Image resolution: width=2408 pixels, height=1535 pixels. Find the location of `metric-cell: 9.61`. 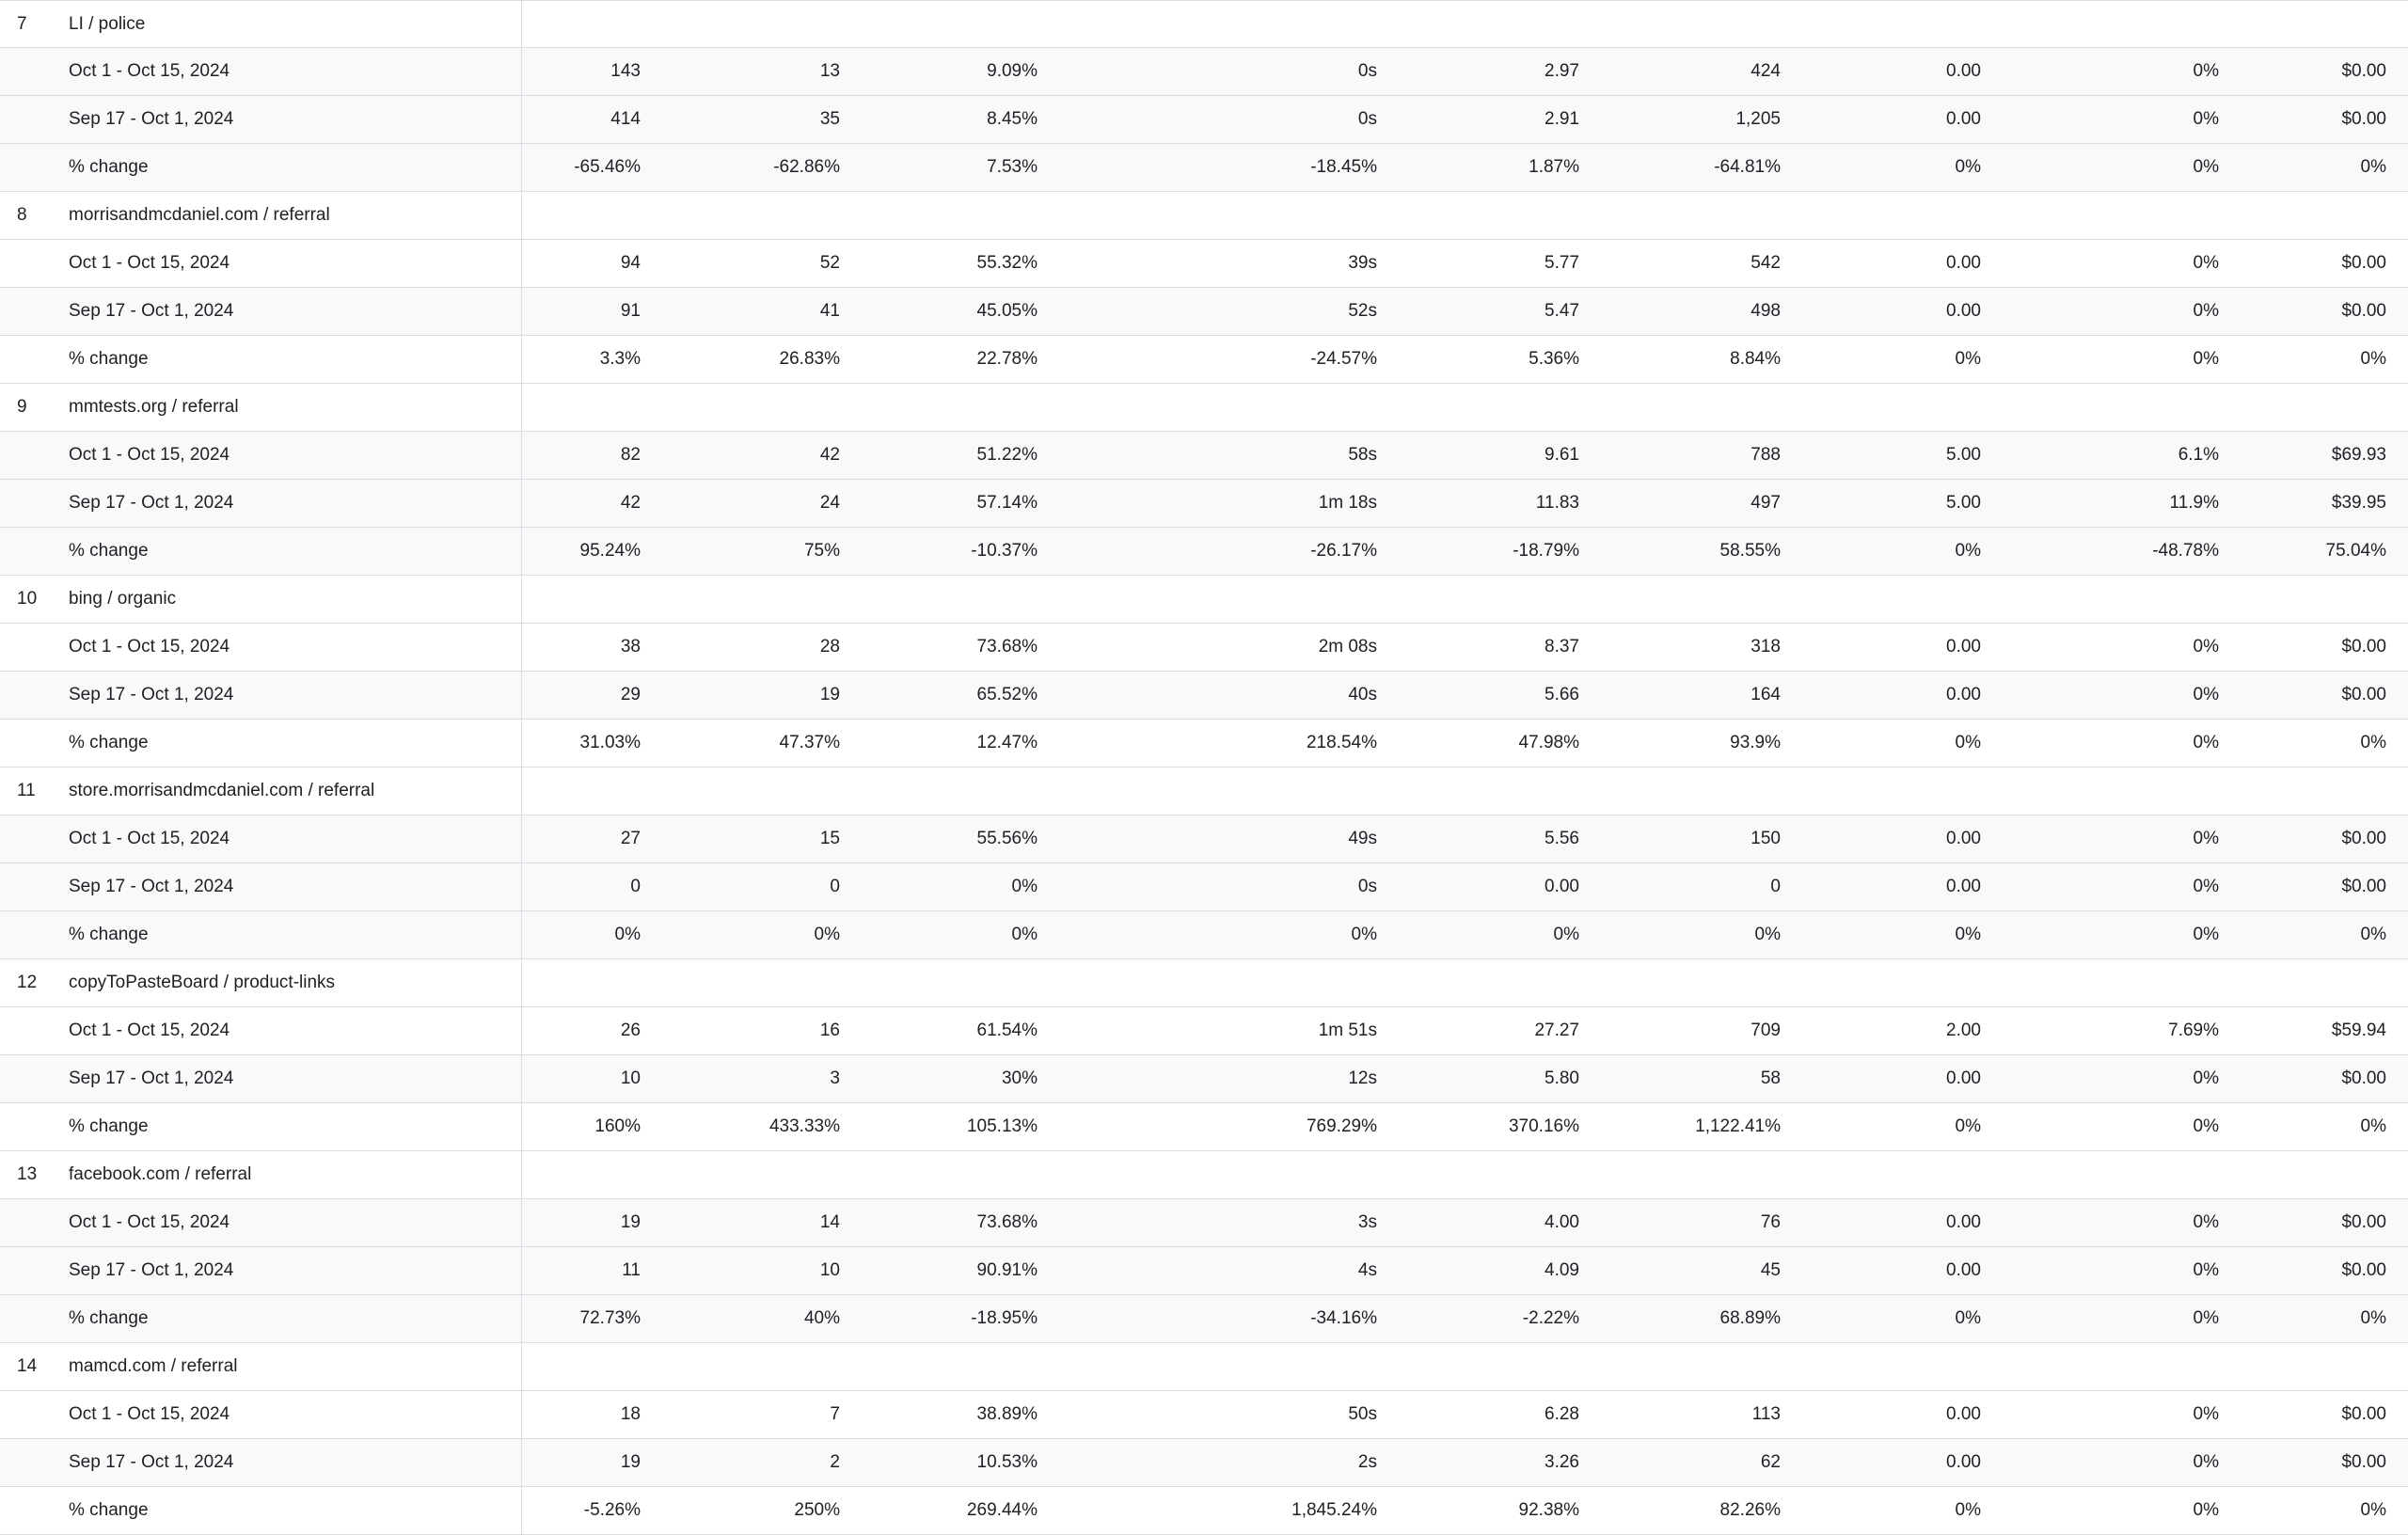

metric-cell: 9.61 is located at coordinates (1562, 455).